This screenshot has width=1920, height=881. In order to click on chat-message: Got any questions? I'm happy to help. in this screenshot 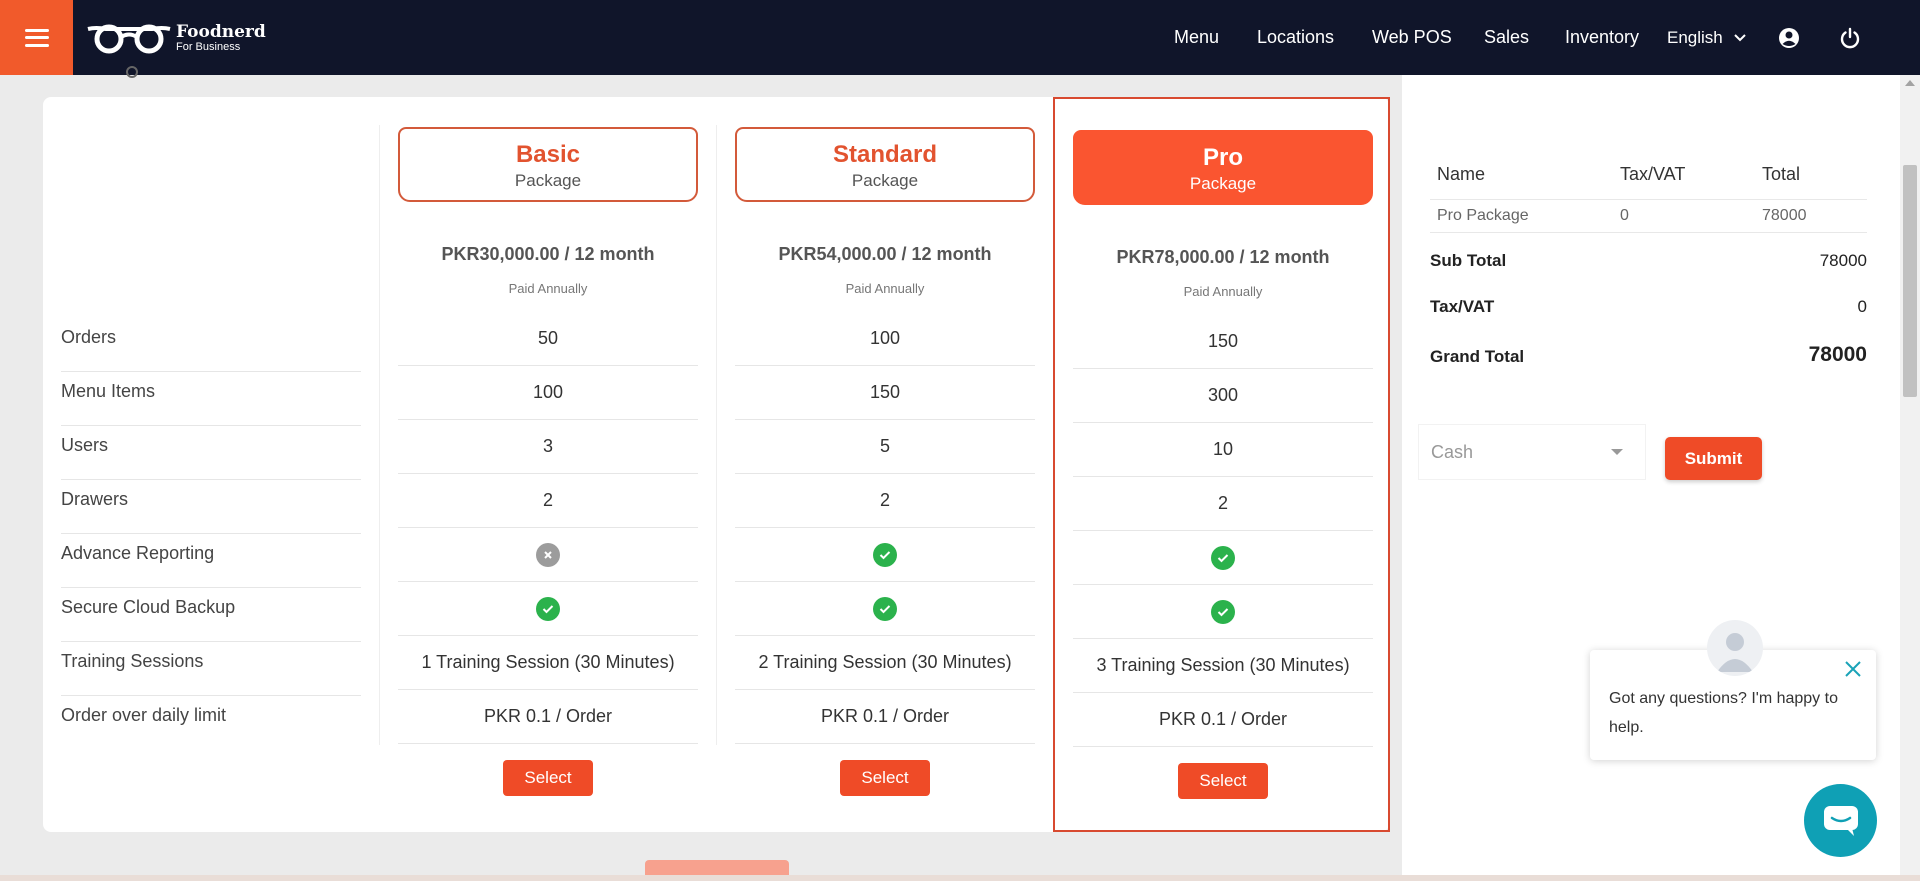, I will do `click(1723, 713)`.